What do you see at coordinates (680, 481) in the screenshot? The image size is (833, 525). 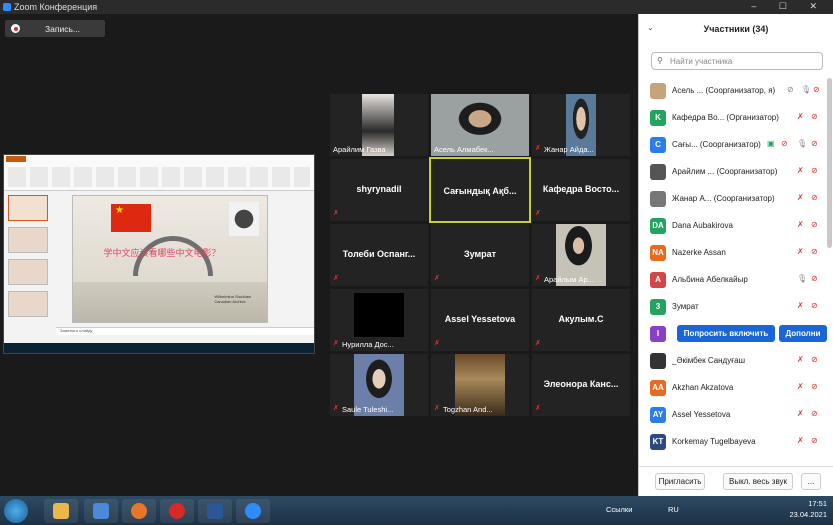 I see `invite-button: Пригласить` at bounding box center [680, 481].